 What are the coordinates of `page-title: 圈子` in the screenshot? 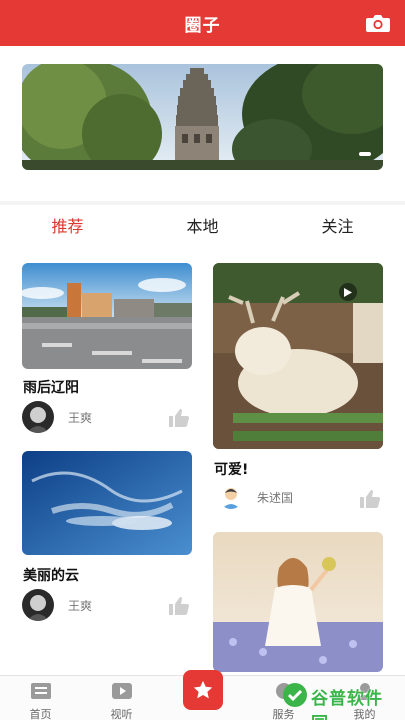 It's located at (202, 25).